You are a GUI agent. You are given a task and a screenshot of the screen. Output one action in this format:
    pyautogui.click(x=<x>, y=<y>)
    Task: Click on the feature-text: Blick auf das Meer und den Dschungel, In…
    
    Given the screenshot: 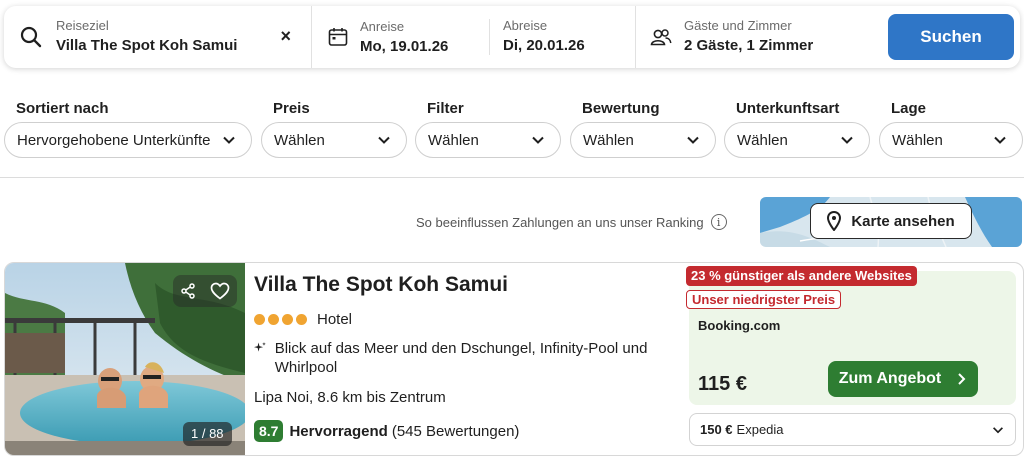 What is the action you would take?
    pyautogui.click(x=461, y=358)
    